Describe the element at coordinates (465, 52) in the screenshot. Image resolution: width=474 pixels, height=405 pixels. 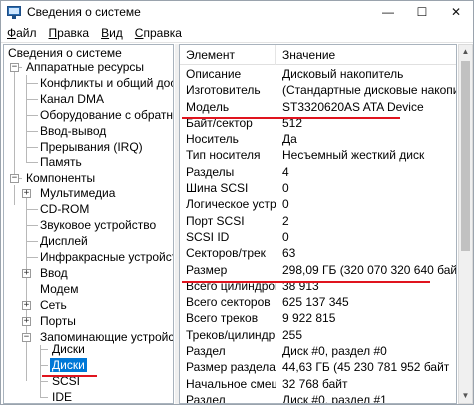
I see `scroll-up-arrow-icon: ▲` at that location.